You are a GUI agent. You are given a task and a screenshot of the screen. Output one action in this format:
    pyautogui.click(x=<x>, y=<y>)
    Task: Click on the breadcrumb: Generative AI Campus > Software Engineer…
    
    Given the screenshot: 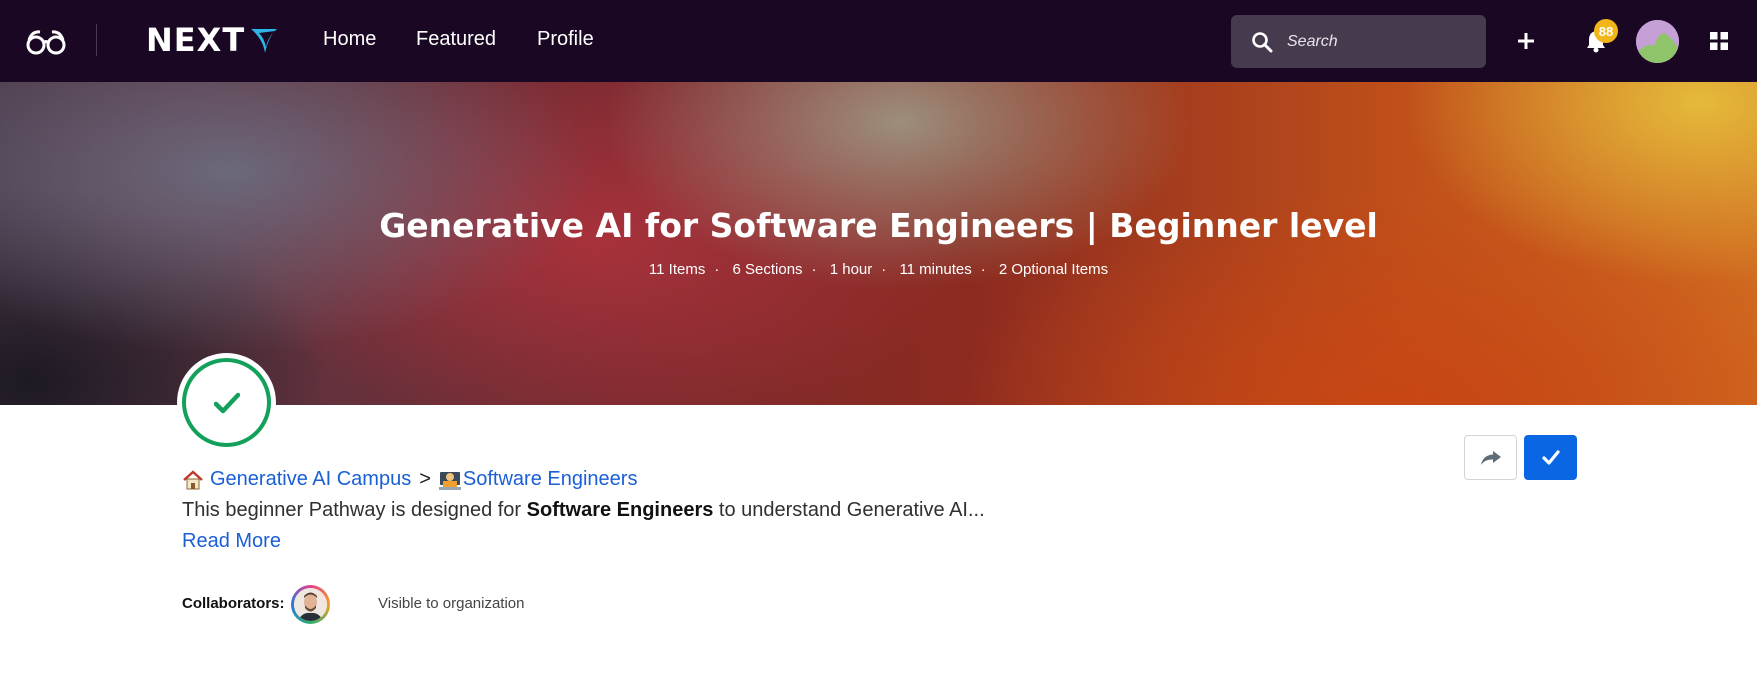 What is the action you would take?
    pyautogui.click(x=409, y=479)
    